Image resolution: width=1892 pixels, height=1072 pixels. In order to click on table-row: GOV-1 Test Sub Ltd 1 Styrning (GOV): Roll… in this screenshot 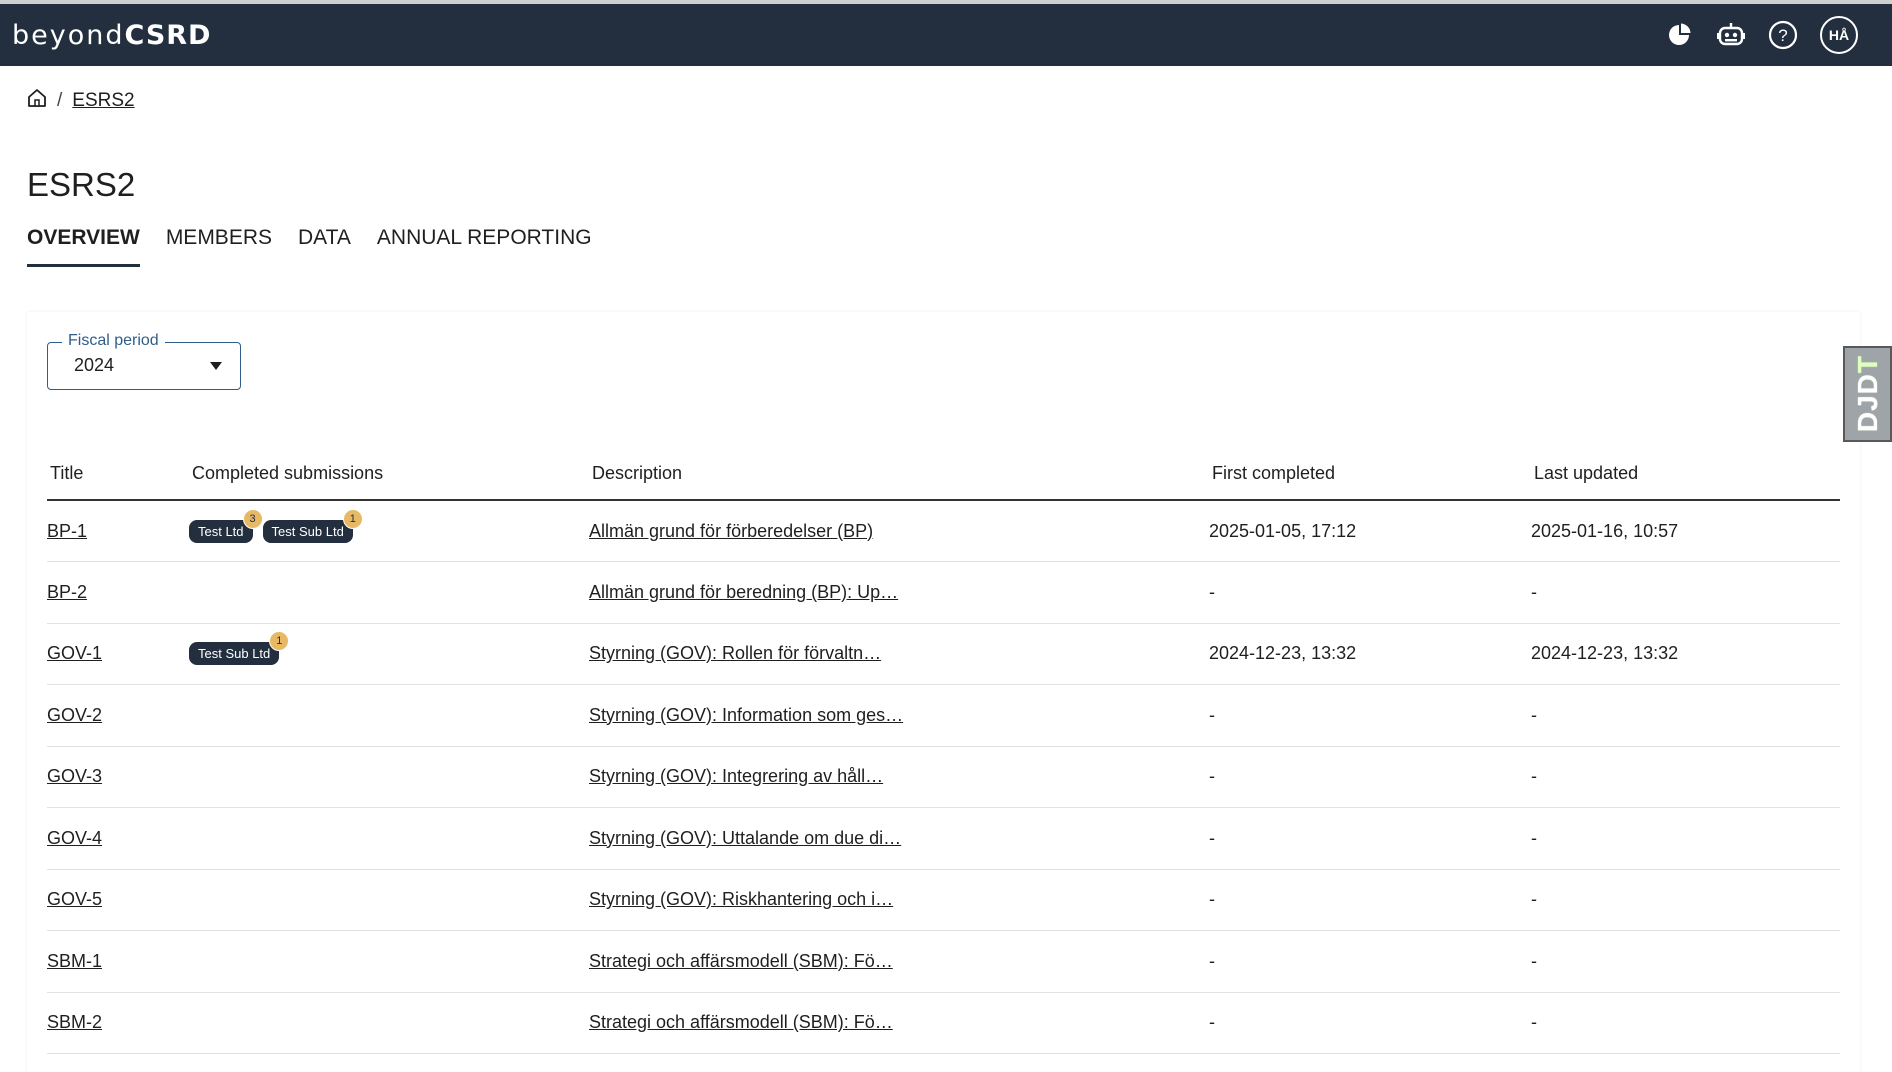, I will do `click(943, 654)`.